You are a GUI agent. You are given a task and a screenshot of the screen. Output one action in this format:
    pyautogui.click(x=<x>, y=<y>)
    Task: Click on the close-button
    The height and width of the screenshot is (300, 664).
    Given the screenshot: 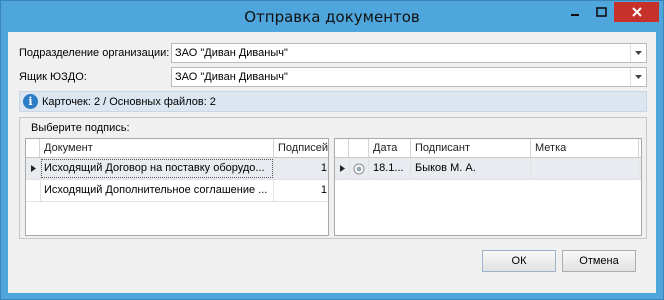 What is the action you would take?
    pyautogui.click(x=636, y=12)
    